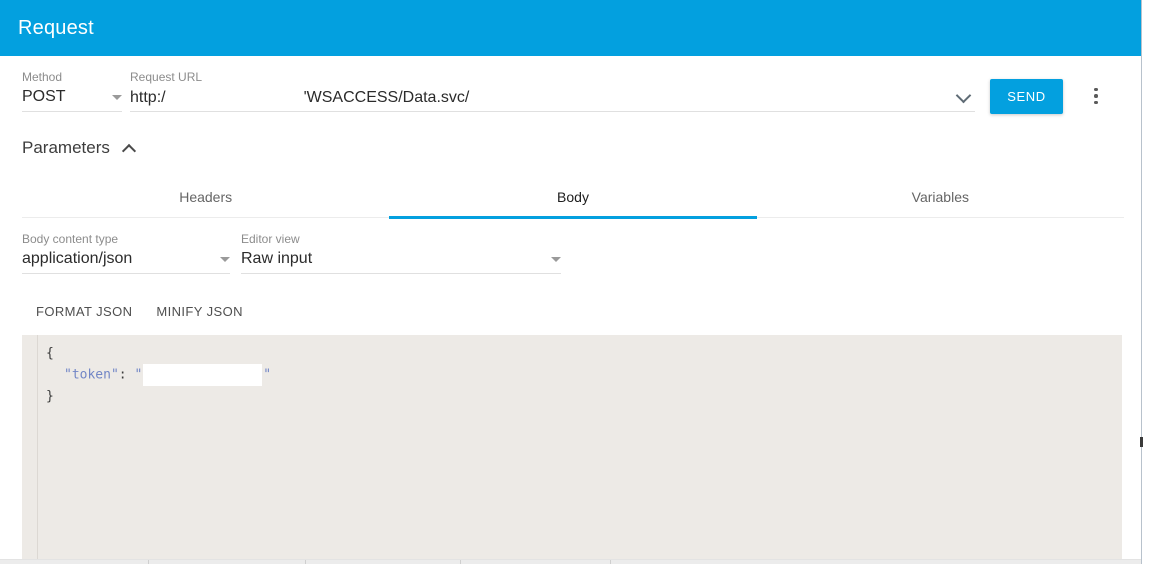 The height and width of the screenshot is (564, 1149). I want to click on method-label: Method, so click(42, 77).